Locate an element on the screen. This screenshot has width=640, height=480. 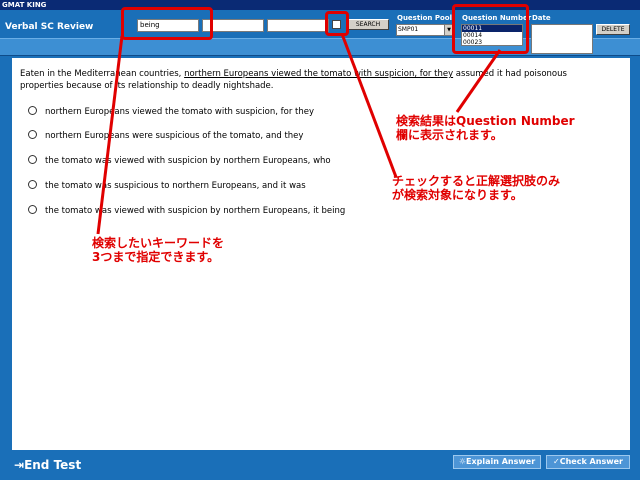
keyword-pointer-line is located at coordinates (110, 135).